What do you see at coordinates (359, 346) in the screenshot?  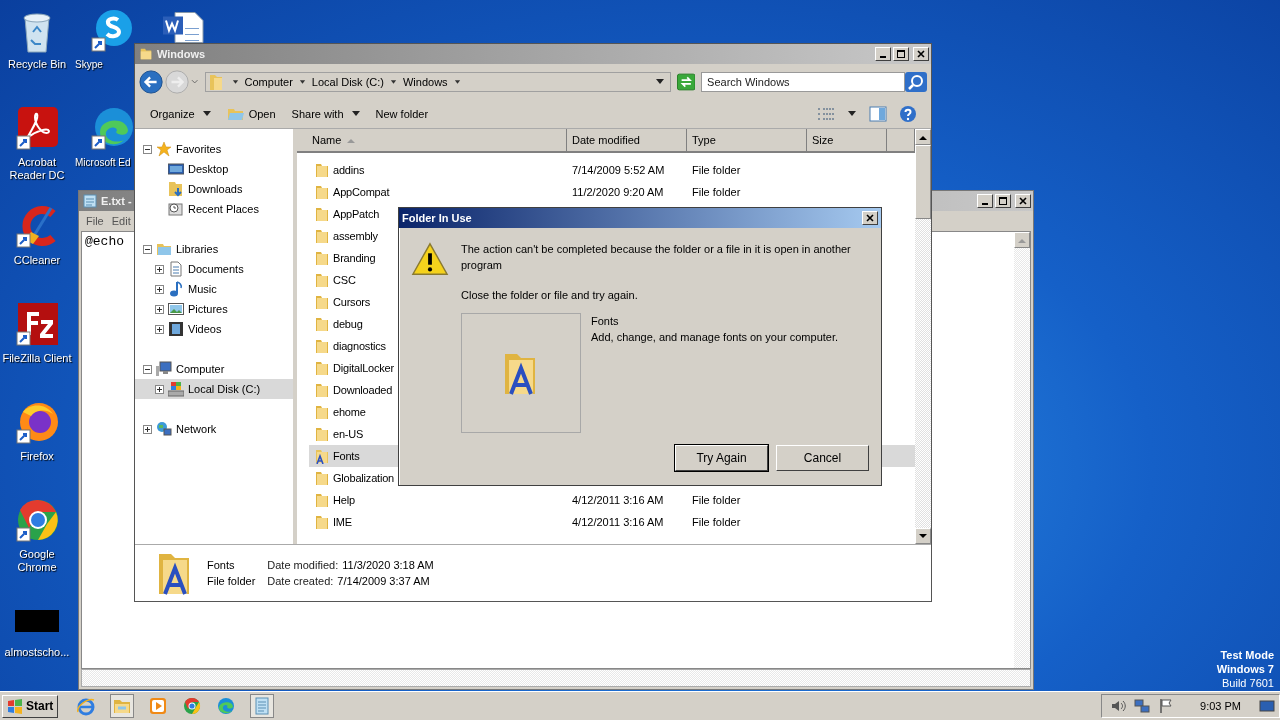 I see `file-name: diagnostics` at bounding box center [359, 346].